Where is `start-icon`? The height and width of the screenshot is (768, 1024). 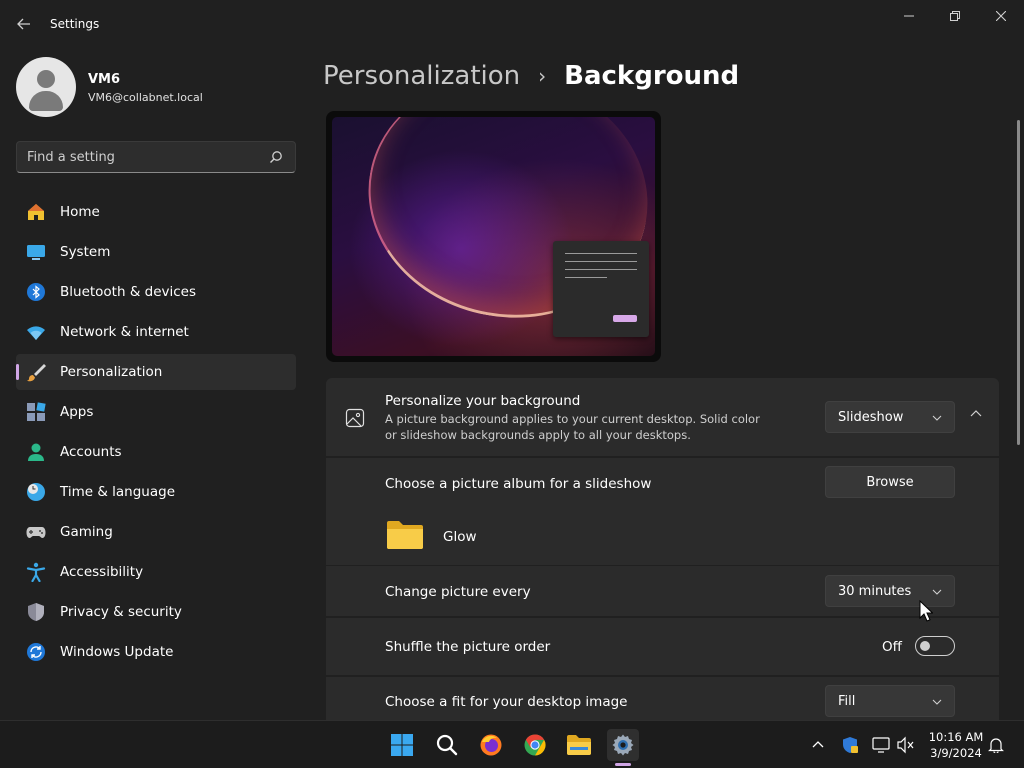 start-icon is located at coordinates (402, 745).